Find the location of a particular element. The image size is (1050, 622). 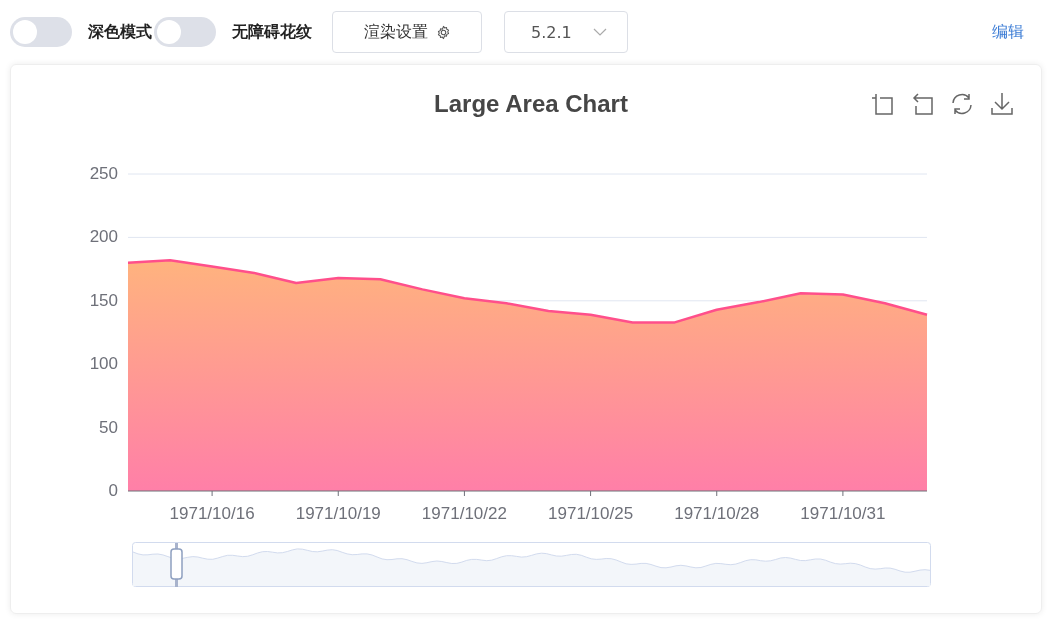

chart-title: Large Area Chart is located at coordinates (531, 103).